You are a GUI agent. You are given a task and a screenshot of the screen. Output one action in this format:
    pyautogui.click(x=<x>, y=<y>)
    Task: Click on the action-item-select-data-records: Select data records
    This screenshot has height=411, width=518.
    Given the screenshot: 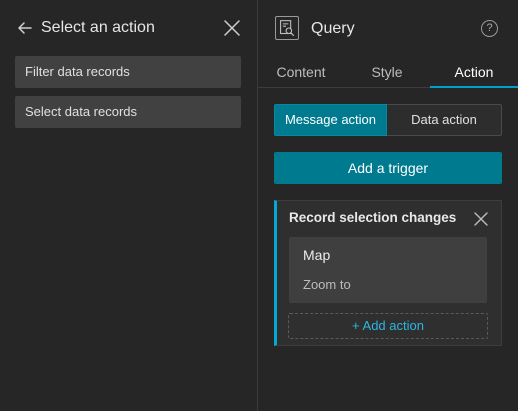 What is the action you would take?
    pyautogui.click(x=128, y=112)
    